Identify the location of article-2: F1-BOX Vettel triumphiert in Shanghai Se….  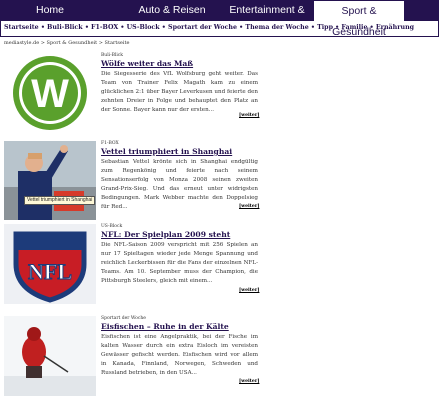
(179, 176).